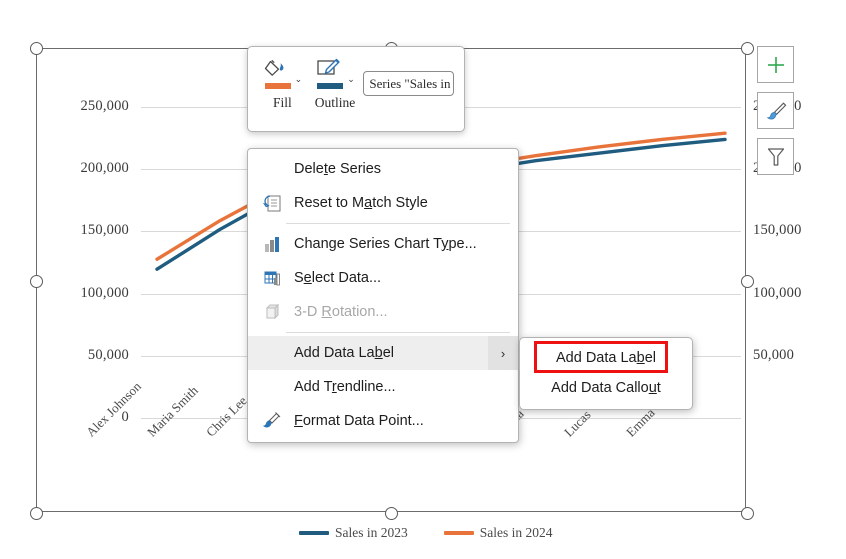 Image resolution: width=846 pixels, height=559 pixels. What do you see at coordinates (278, 74) in the screenshot?
I see `fill-bucket-icon` at bounding box center [278, 74].